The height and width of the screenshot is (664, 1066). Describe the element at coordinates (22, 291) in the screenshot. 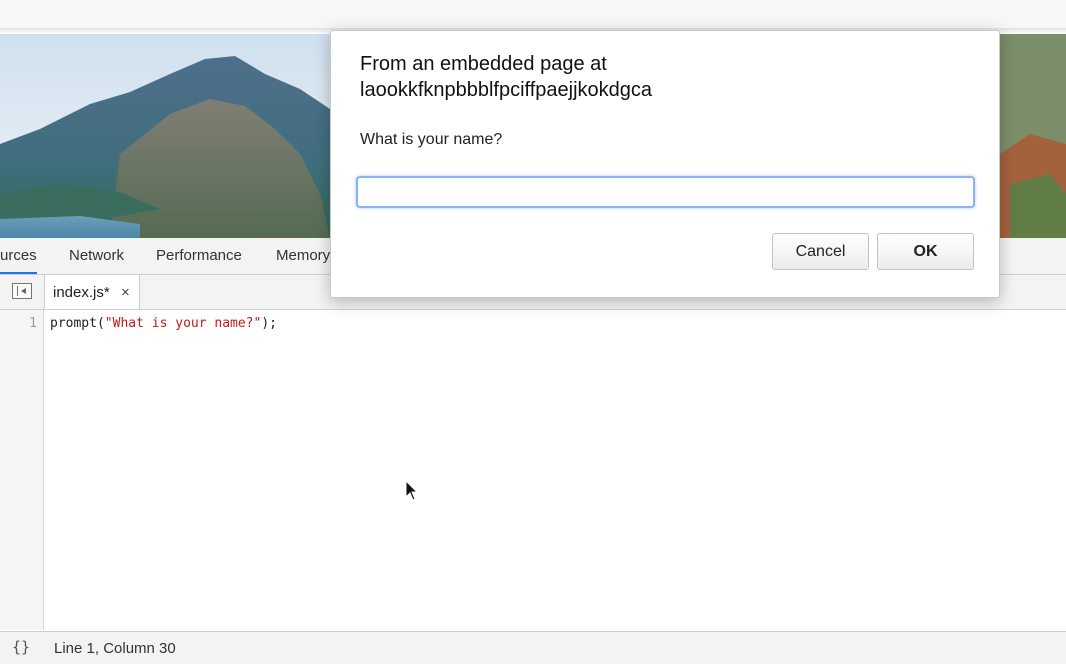

I see `toggle-navigator-icon` at that location.